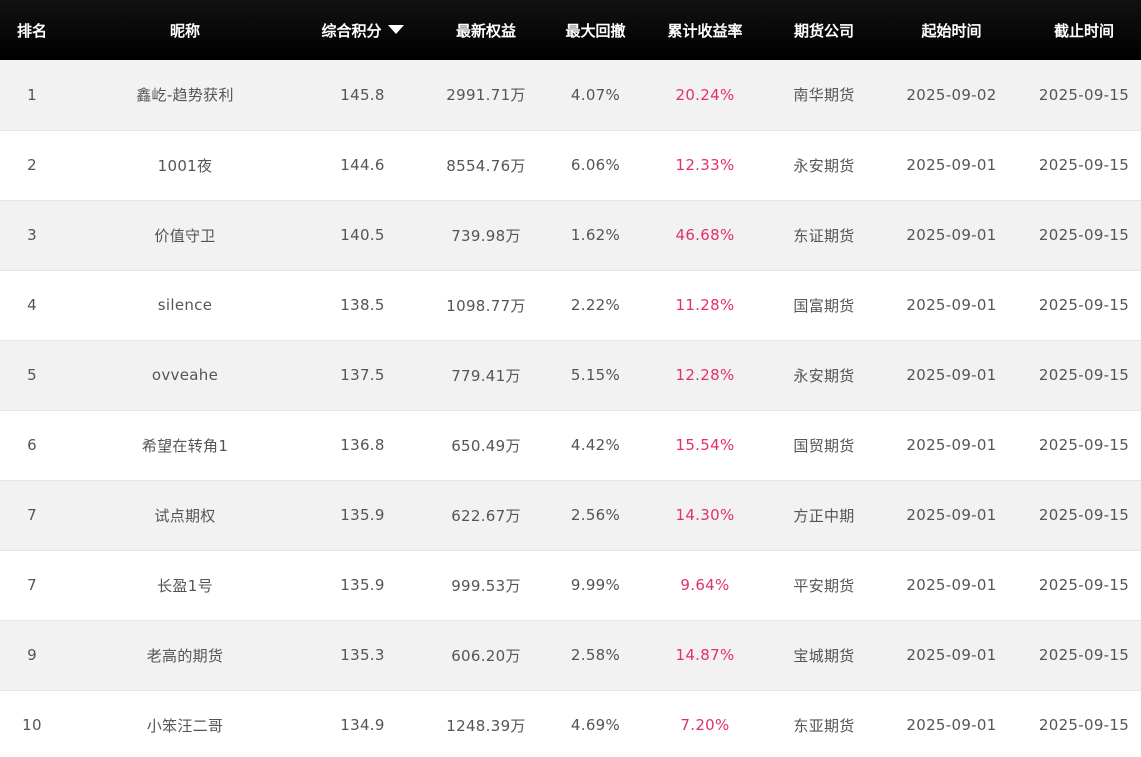  Describe the element at coordinates (705, 515) in the screenshot. I see `return-cell: 14.30%` at that location.